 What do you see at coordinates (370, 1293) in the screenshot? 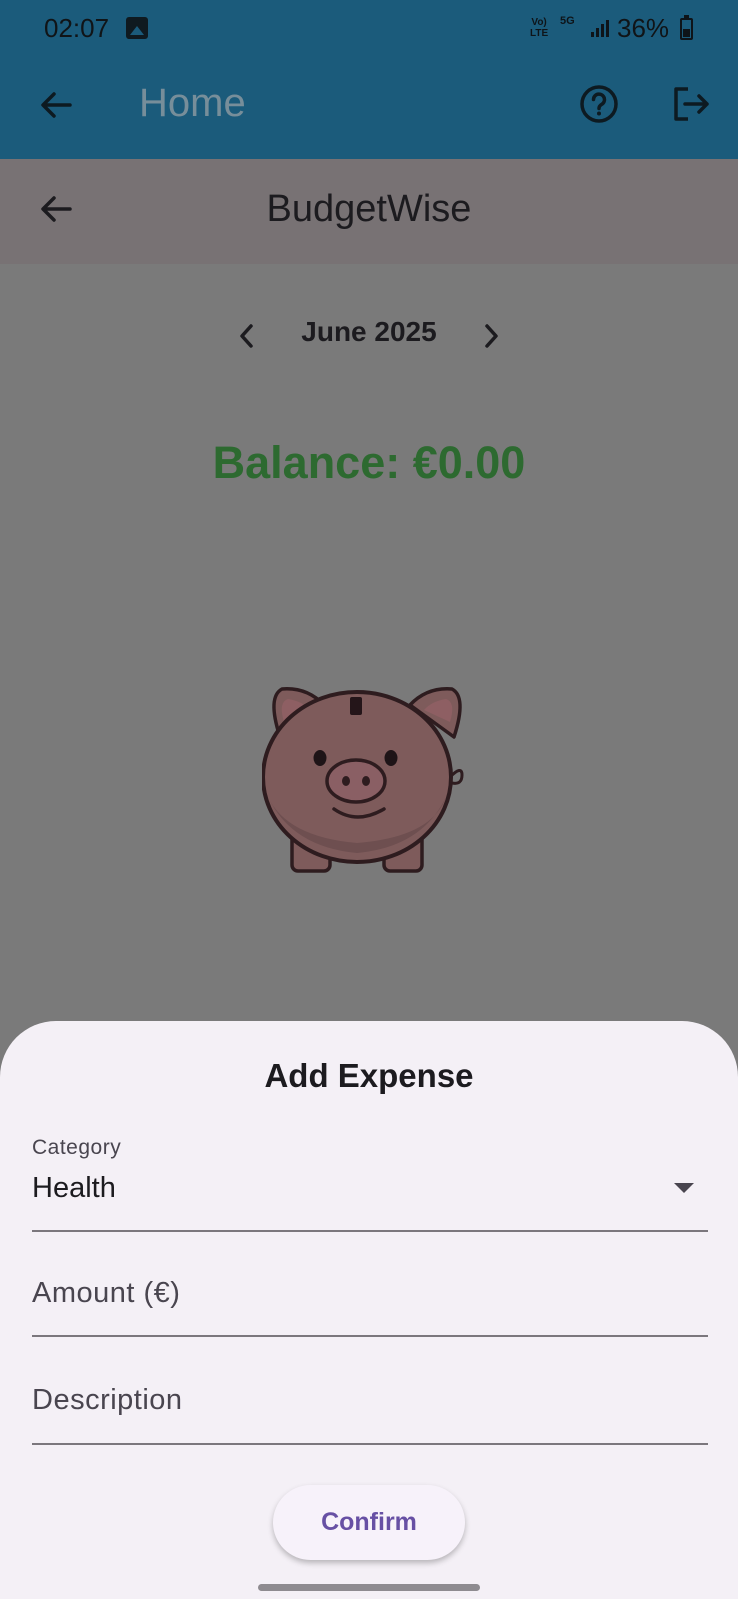
I see `amount-field: Amount (€)` at bounding box center [370, 1293].